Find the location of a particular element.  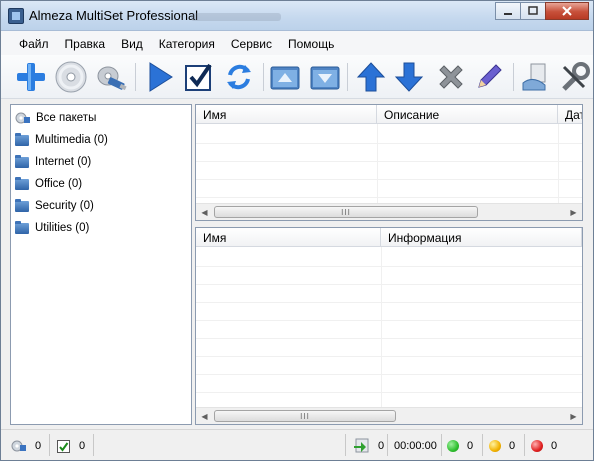

tree-item-office: Office (0) is located at coordinates (48, 184).